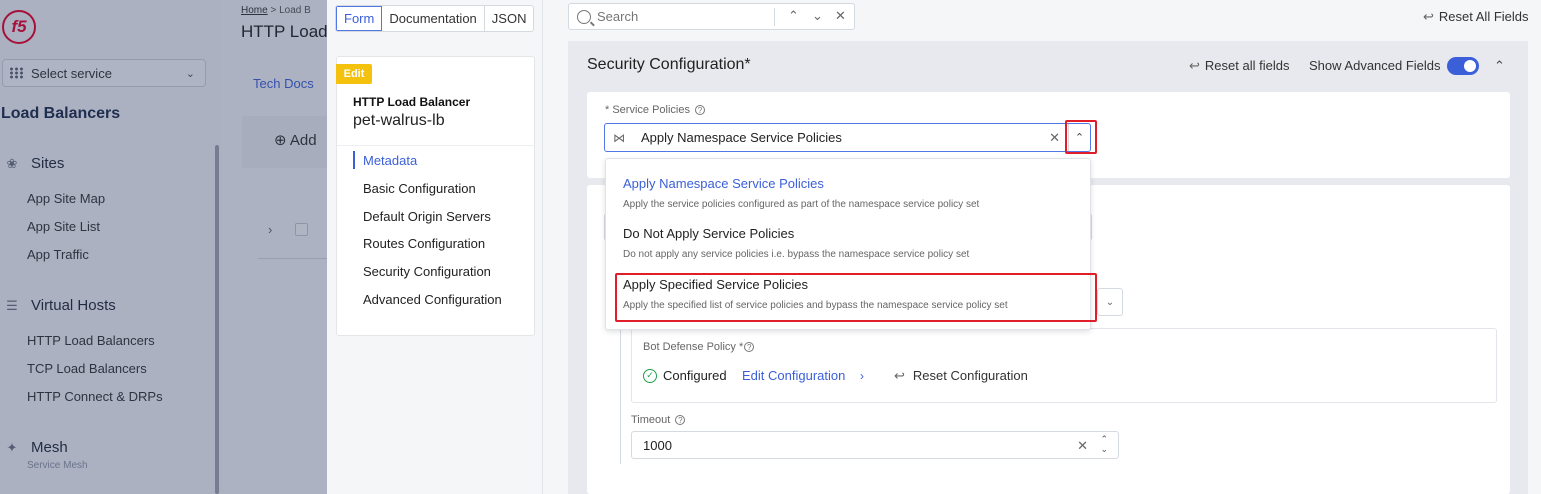 This screenshot has height=494, width=1541. What do you see at coordinates (693, 347) in the screenshot?
I see `bot-defense-label-text: Bot Defense Policy *` at bounding box center [693, 347].